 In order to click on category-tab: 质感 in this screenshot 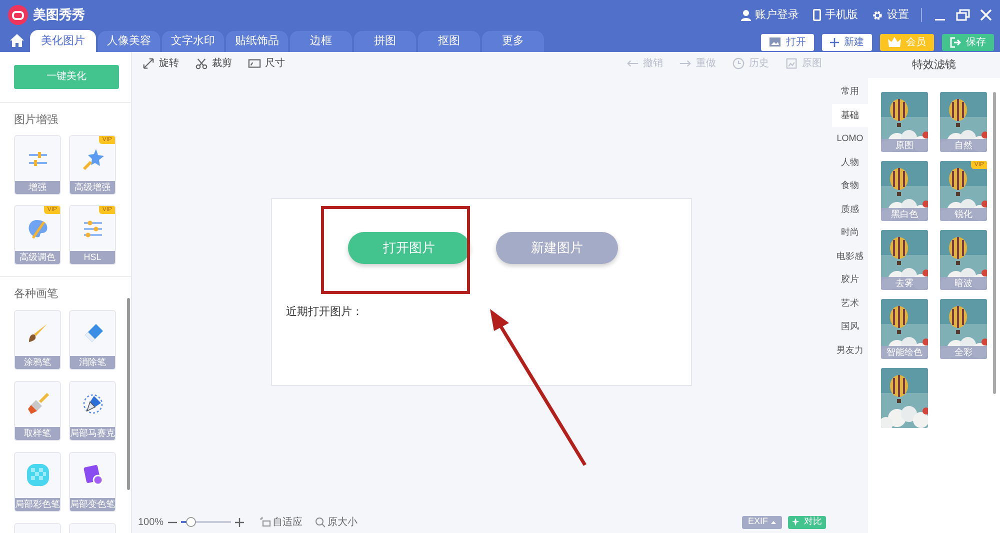, I will do `click(850, 209)`.